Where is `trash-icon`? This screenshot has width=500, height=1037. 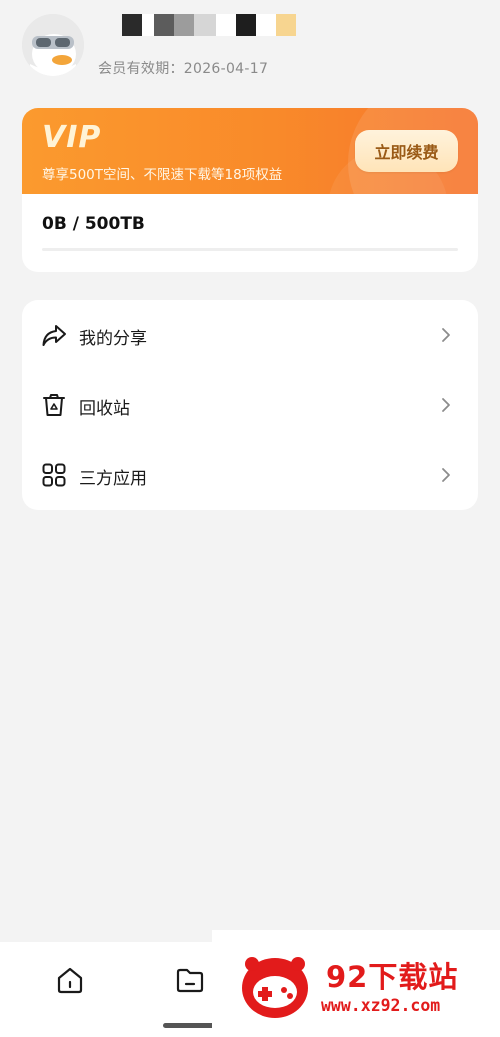 trash-icon is located at coordinates (54, 405).